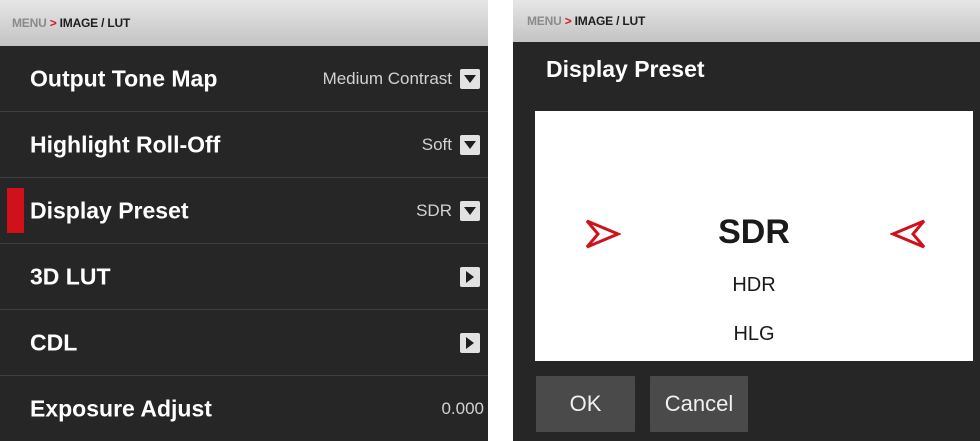  Describe the element at coordinates (54, 342) in the screenshot. I see `menu-row-label: CDL` at that location.